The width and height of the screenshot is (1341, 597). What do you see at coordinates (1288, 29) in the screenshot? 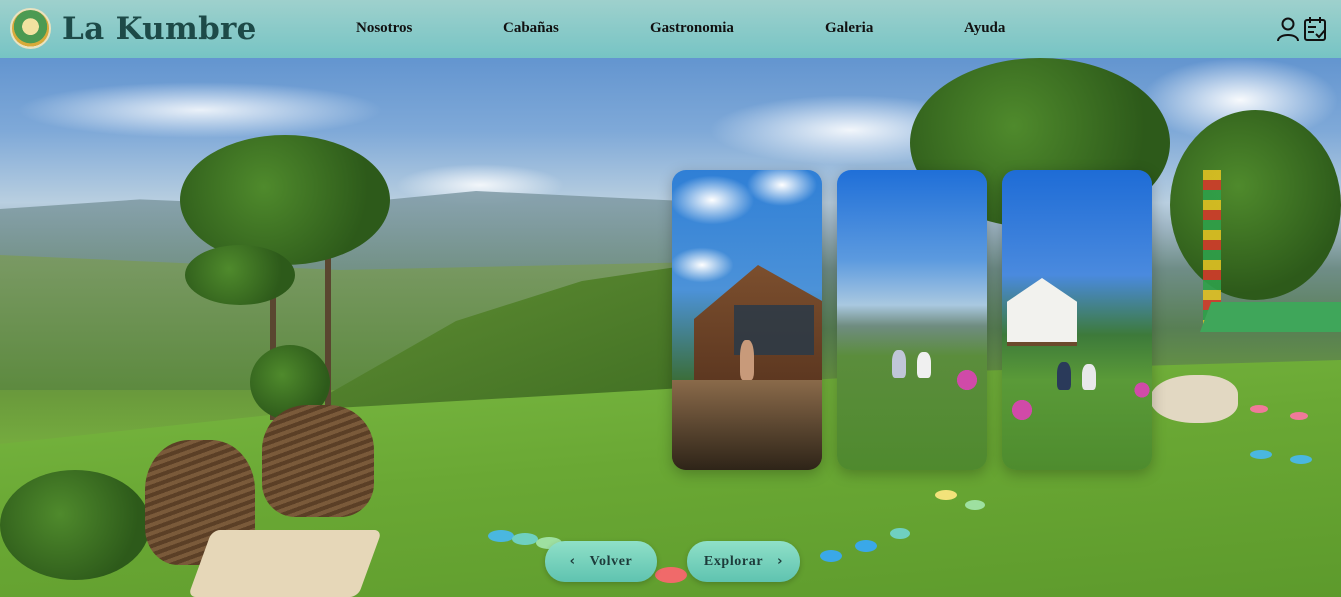
I see `user-icon` at bounding box center [1288, 29].